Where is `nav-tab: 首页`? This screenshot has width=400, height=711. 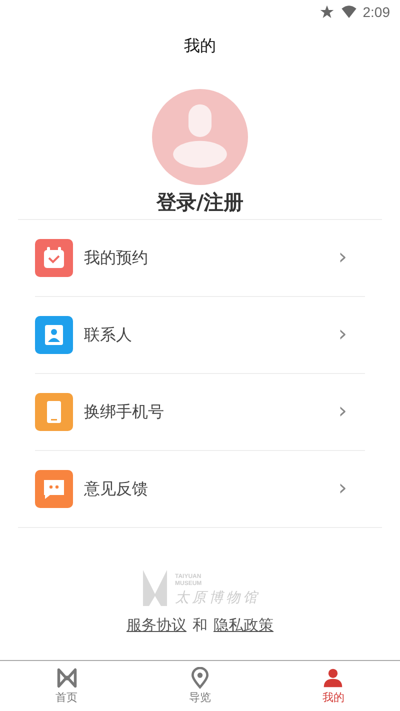 nav-tab: 首页 is located at coordinates (67, 686).